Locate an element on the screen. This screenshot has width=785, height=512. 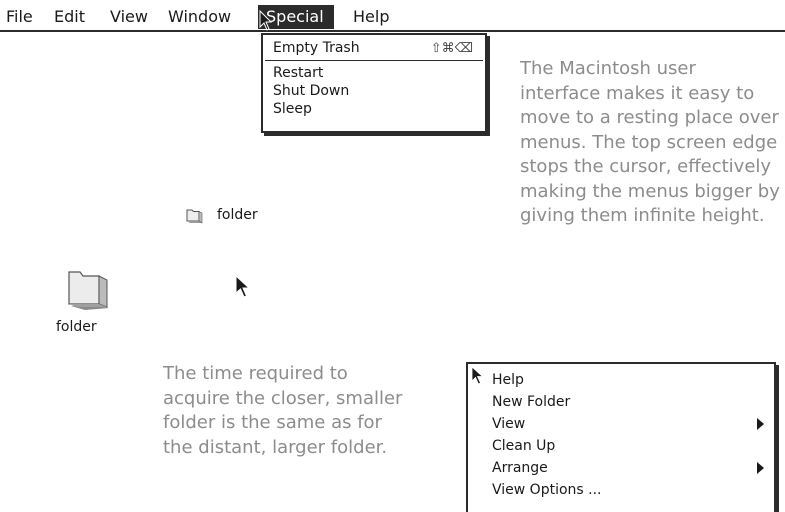
menu-item-empty-trash-label: Empty Trash is located at coordinates (316, 48).